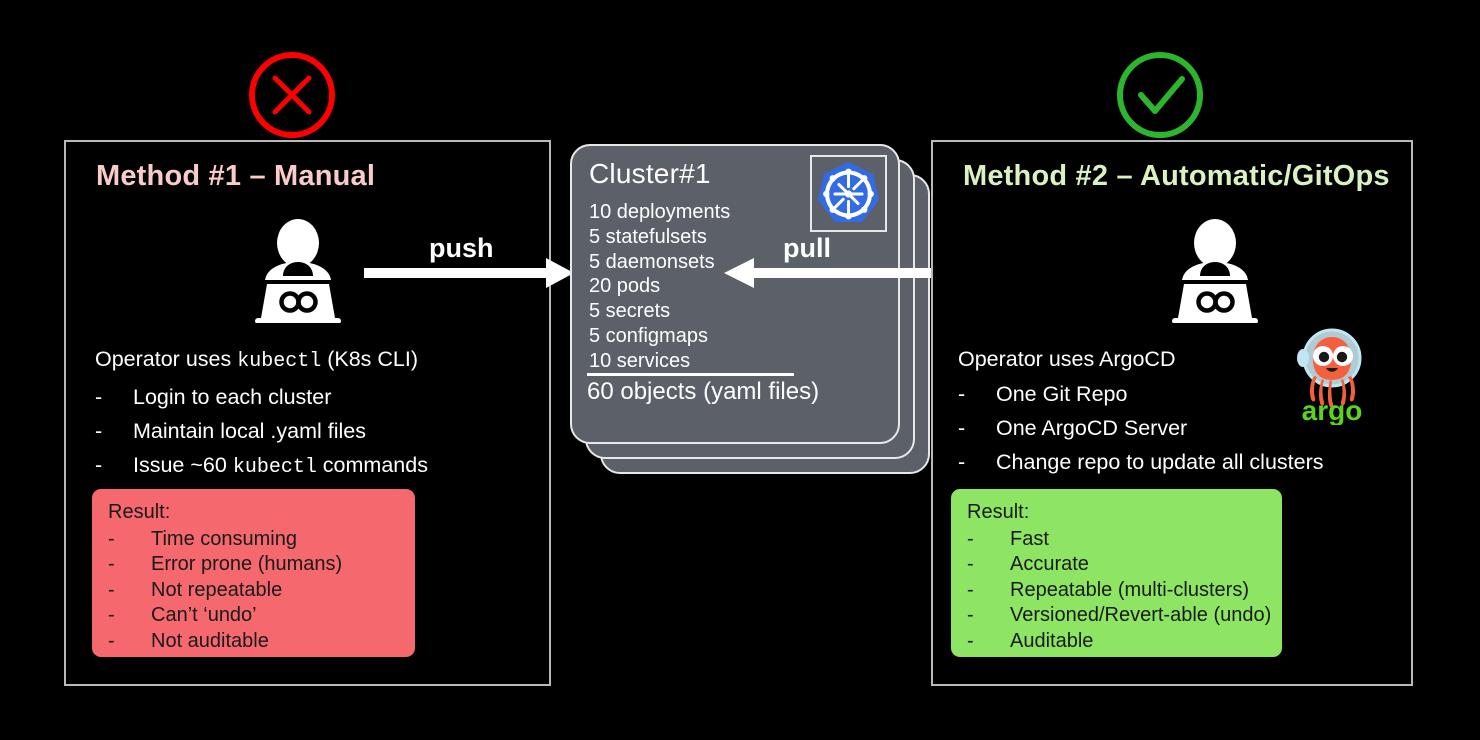 This screenshot has width=1480, height=740. What do you see at coordinates (690, 374) in the screenshot?
I see `divider` at bounding box center [690, 374].